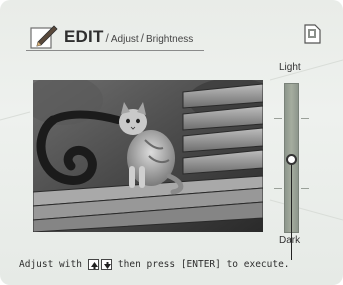  What do you see at coordinates (84, 36) in the screenshot?
I see `title-edit: EDIT` at bounding box center [84, 36].